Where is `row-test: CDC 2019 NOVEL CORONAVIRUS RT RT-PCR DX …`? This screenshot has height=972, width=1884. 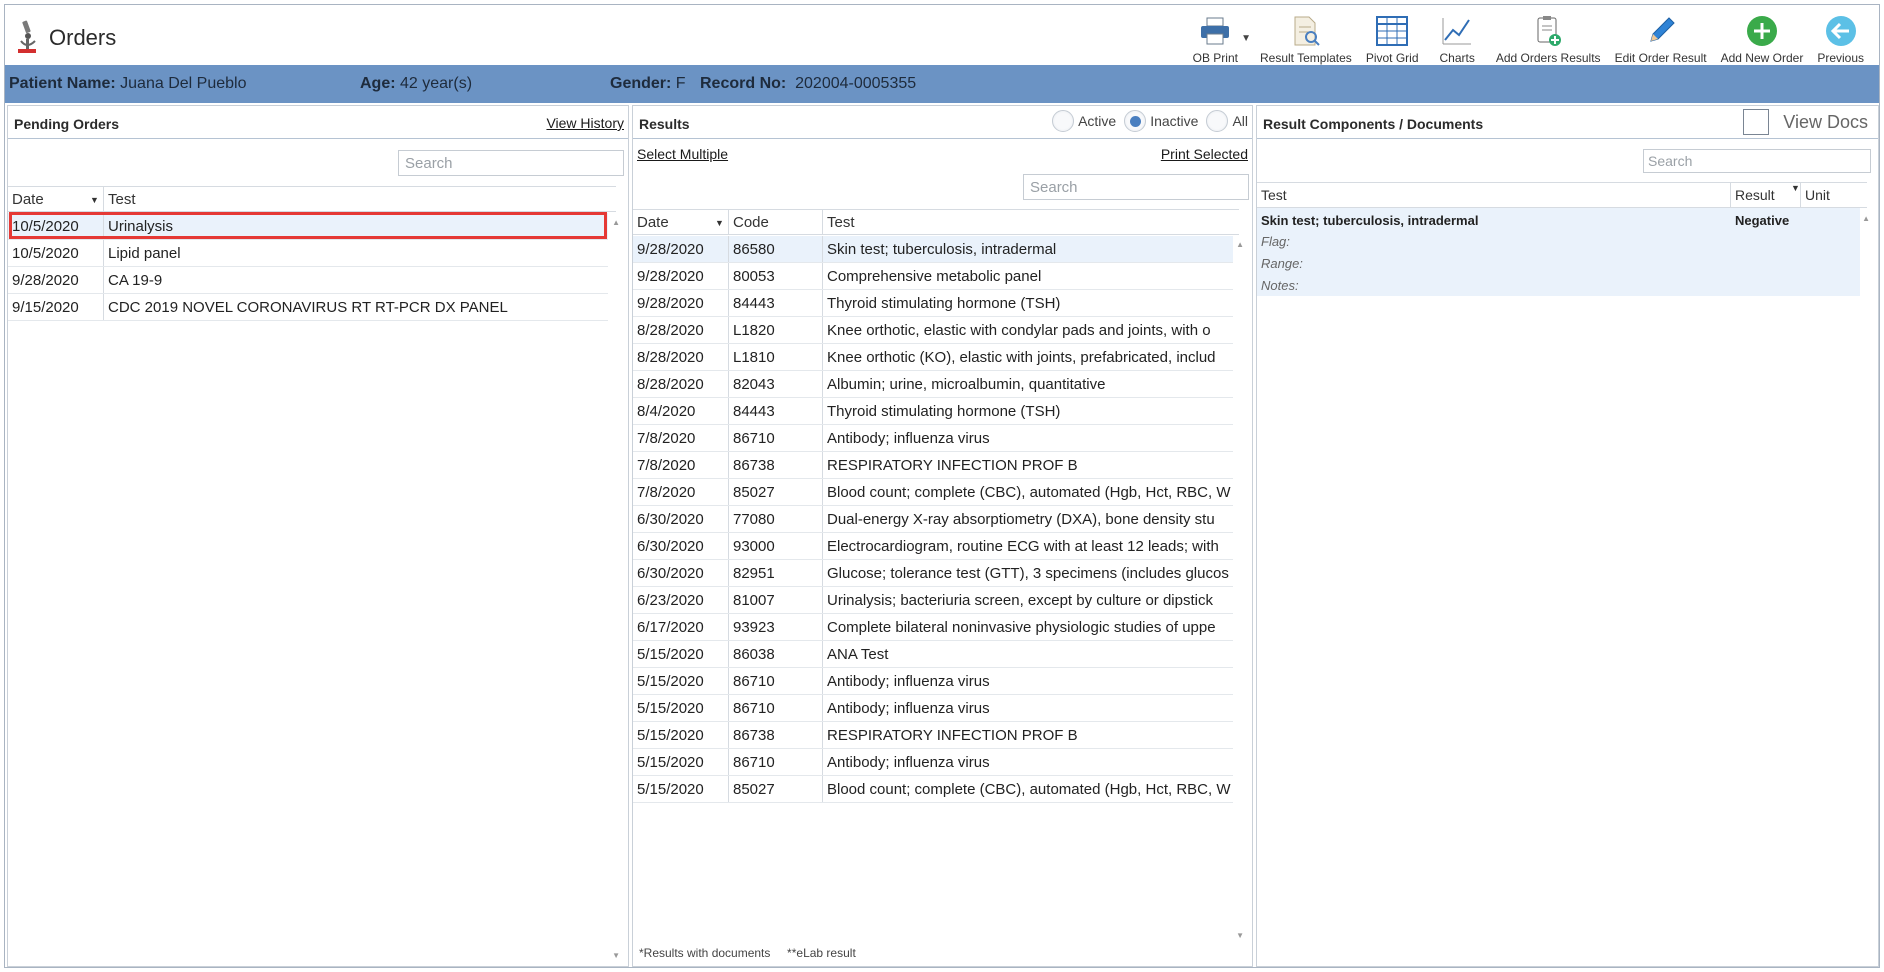
row-test: CDC 2019 NOVEL CORONAVIRUS RT RT-PCR DX … is located at coordinates (308, 307).